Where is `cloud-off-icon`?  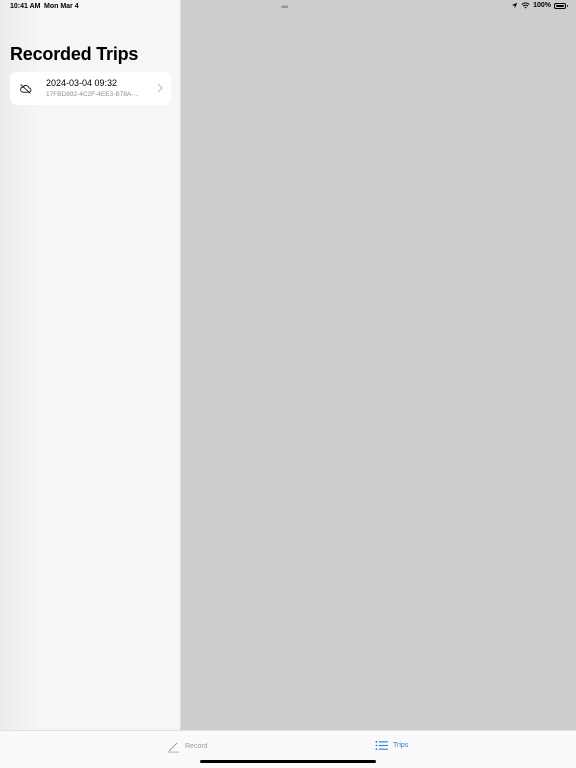
cloud-off-icon is located at coordinates (26, 89).